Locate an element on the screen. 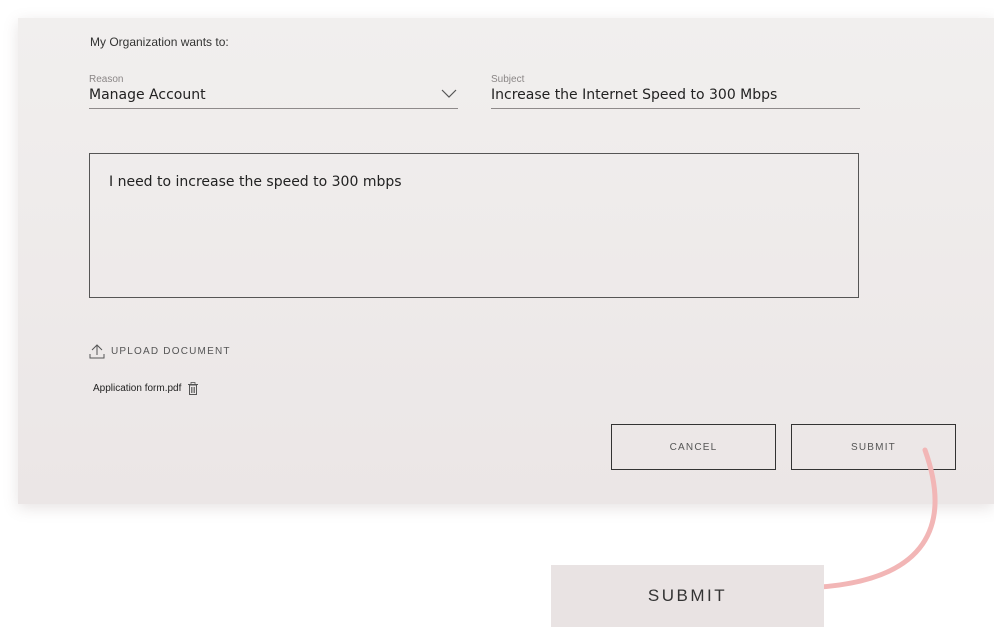  upload-document-button: UPLOAD DOCUMENT is located at coordinates (160, 351).